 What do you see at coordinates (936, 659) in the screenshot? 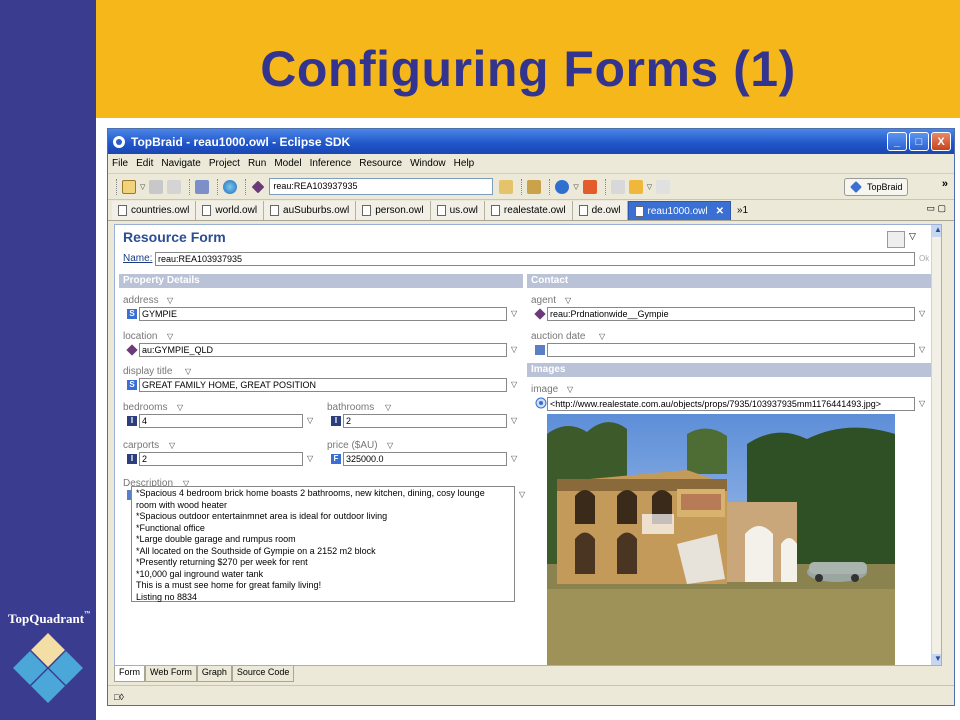
I see `scroll-down-icon: ▼` at bounding box center [936, 659].